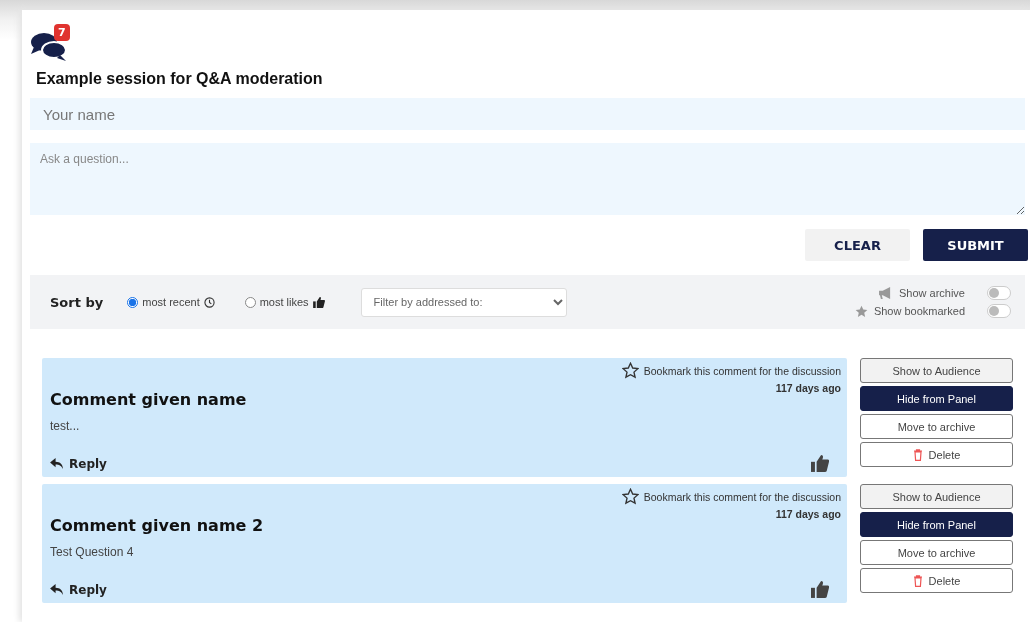  I want to click on name-field: Your name, so click(527, 114).